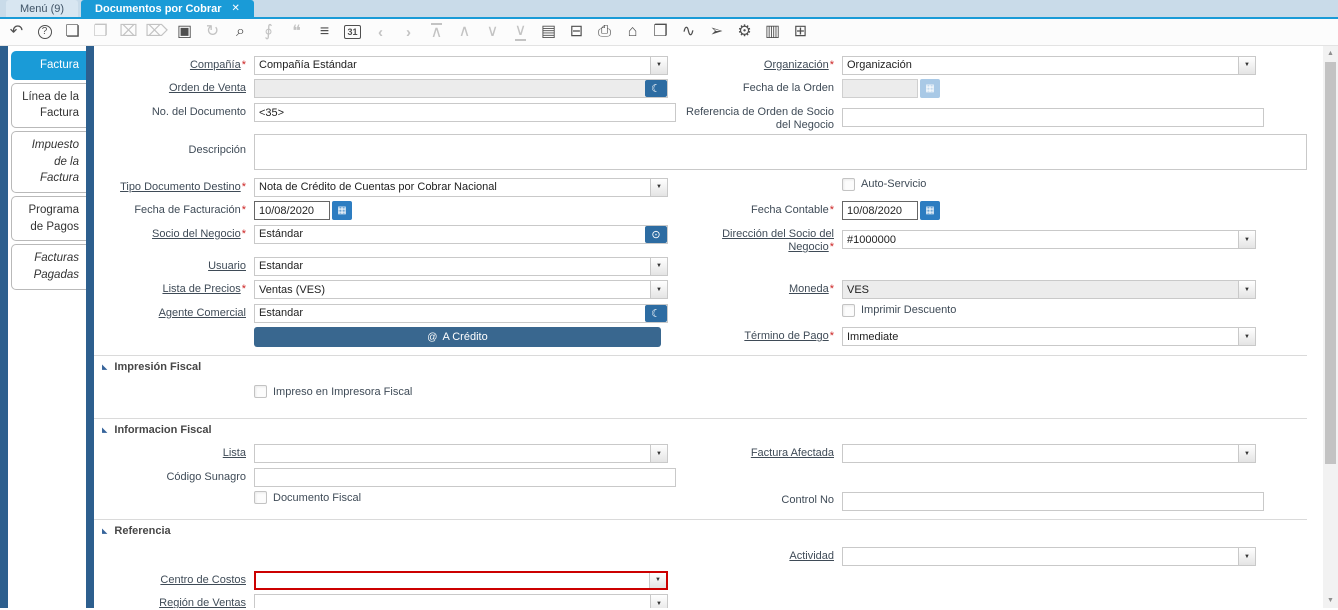 The height and width of the screenshot is (610, 1338). I want to click on scrollbar-thumb, so click(1330, 263).